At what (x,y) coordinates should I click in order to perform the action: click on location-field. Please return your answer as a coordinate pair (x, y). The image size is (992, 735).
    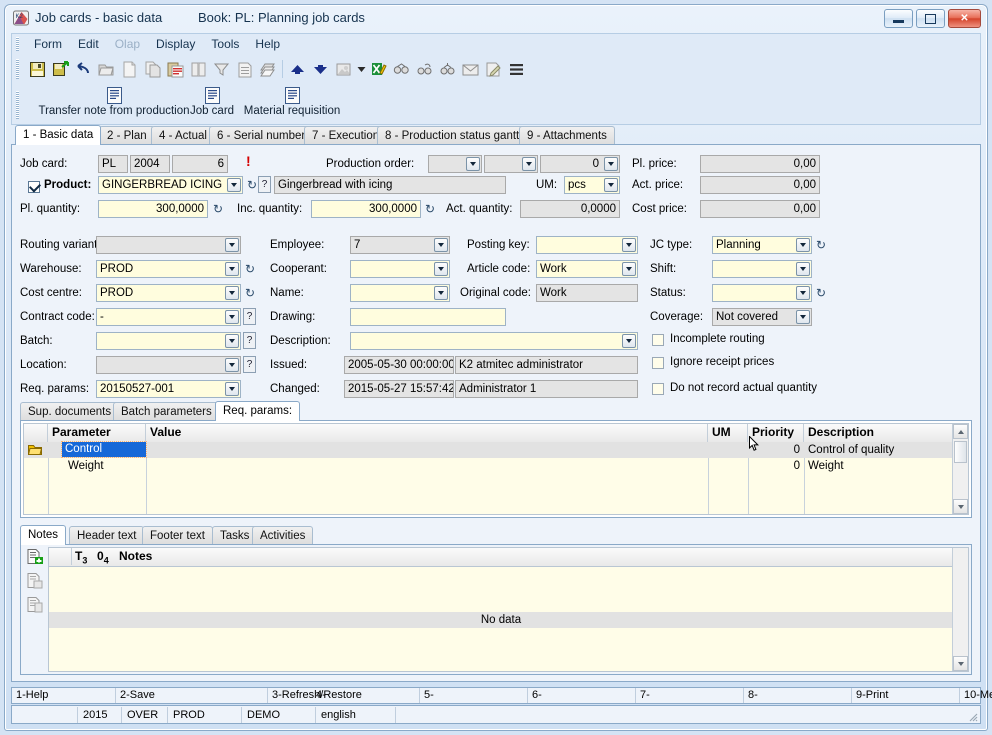
    Looking at the image, I should click on (168, 365).